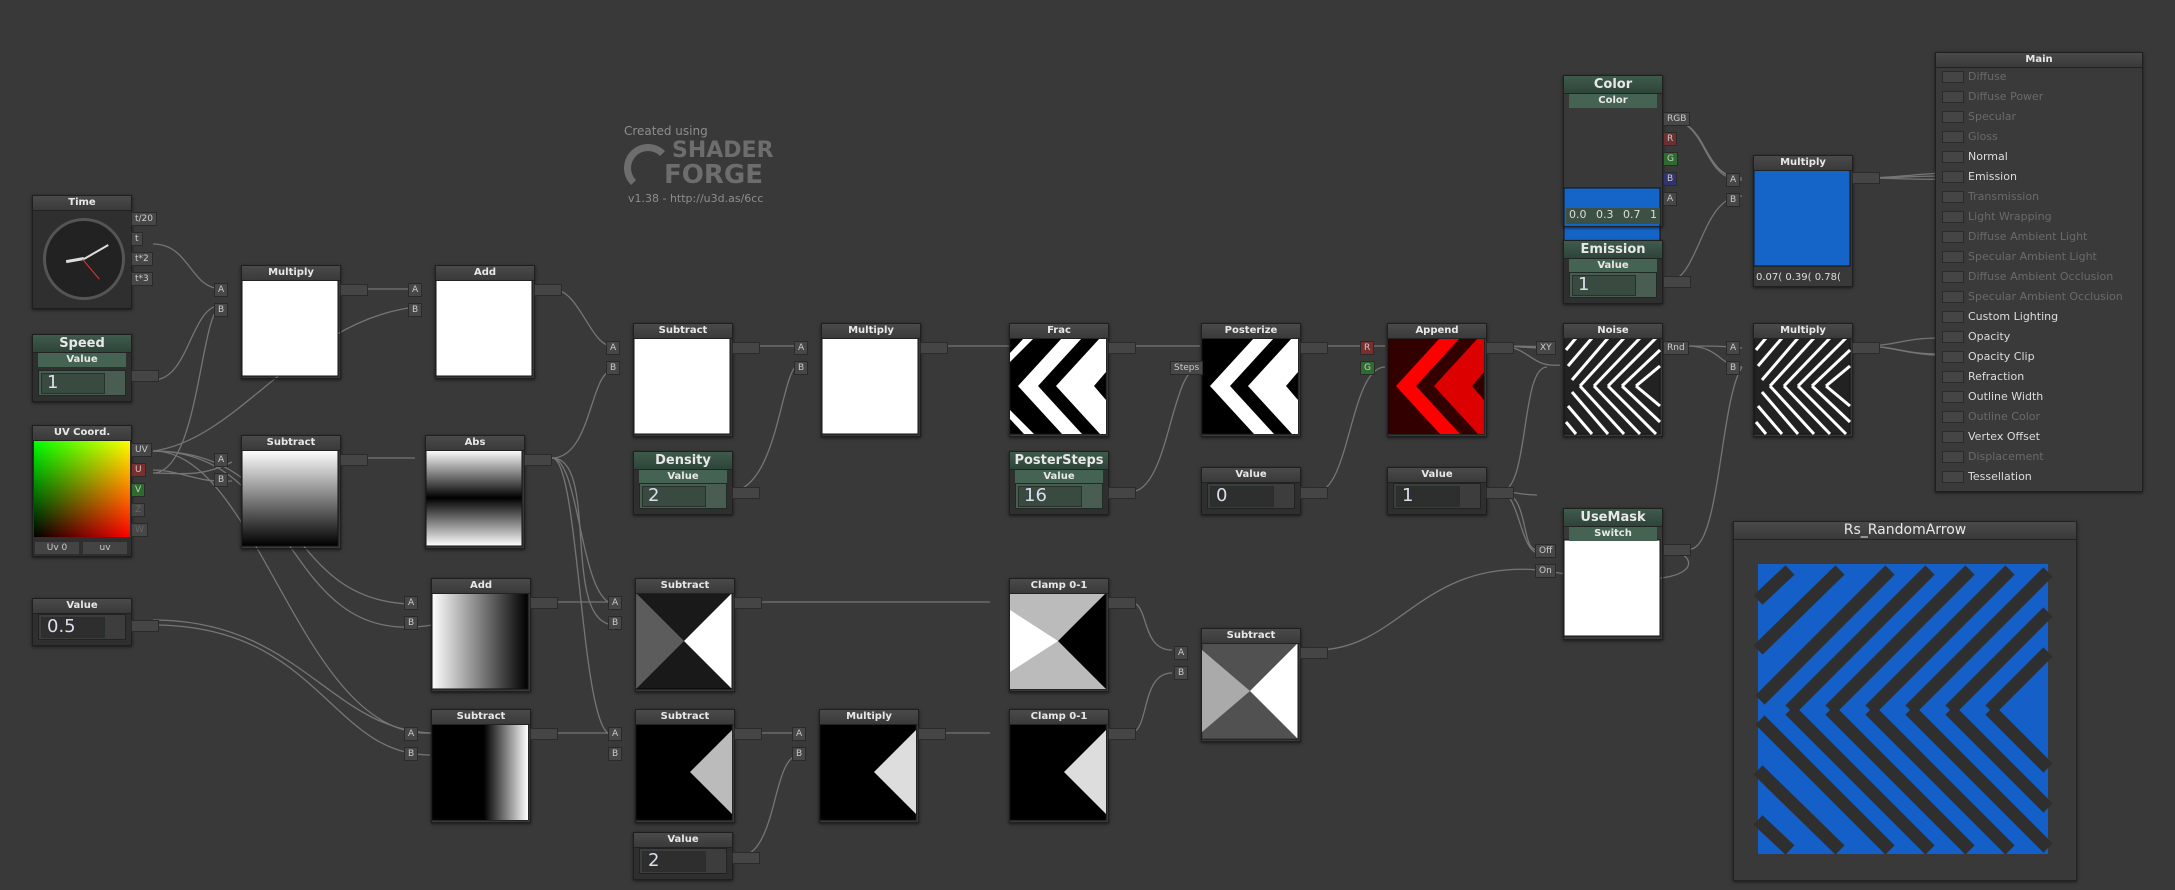  I want to click on color-b-value: 0.7, so click(1632, 214).